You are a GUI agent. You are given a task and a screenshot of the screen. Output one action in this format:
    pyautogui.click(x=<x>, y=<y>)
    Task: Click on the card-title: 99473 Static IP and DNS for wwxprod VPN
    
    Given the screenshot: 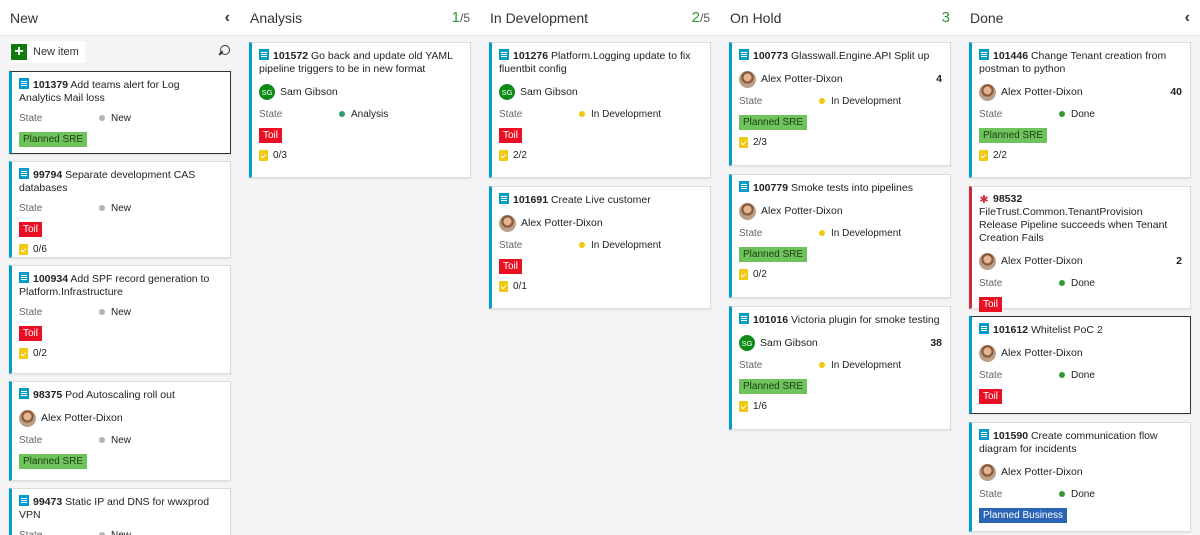 What is the action you would take?
    pyautogui.click(x=120, y=508)
    